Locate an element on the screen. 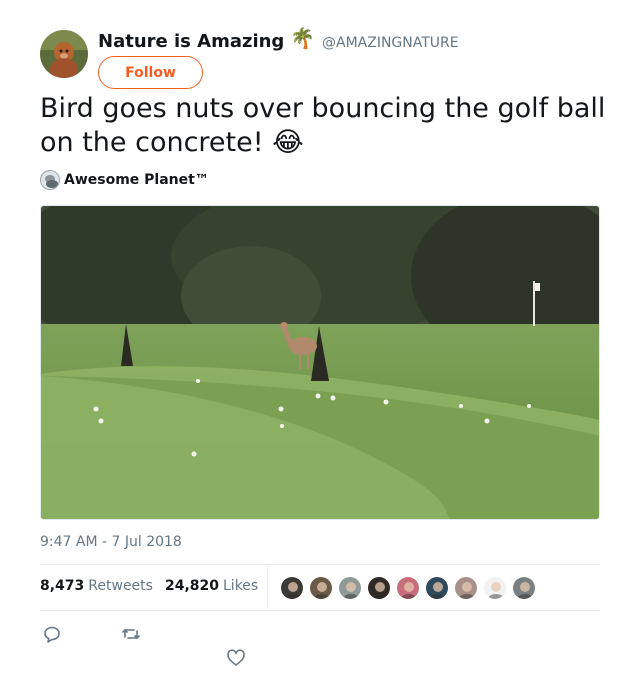 Image resolution: width=640 pixels, height=673 pixels. likes-label: Likes is located at coordinates (240, 586).